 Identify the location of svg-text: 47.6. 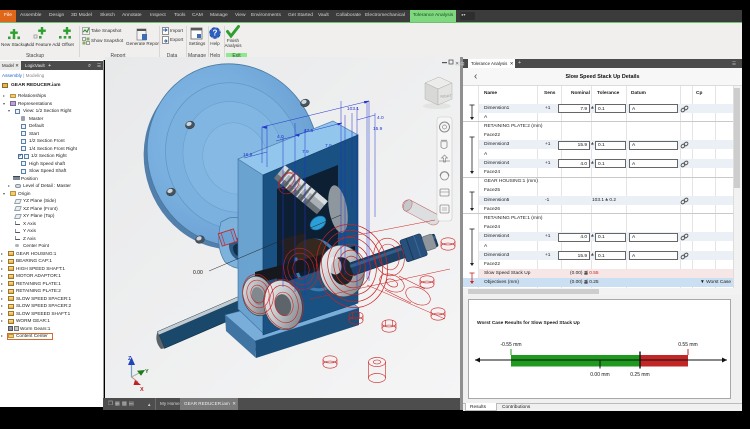
(309, 131).